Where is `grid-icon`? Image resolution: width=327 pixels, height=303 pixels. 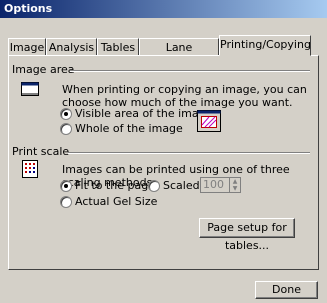
grid-icon is located at coordinates (30, 169).